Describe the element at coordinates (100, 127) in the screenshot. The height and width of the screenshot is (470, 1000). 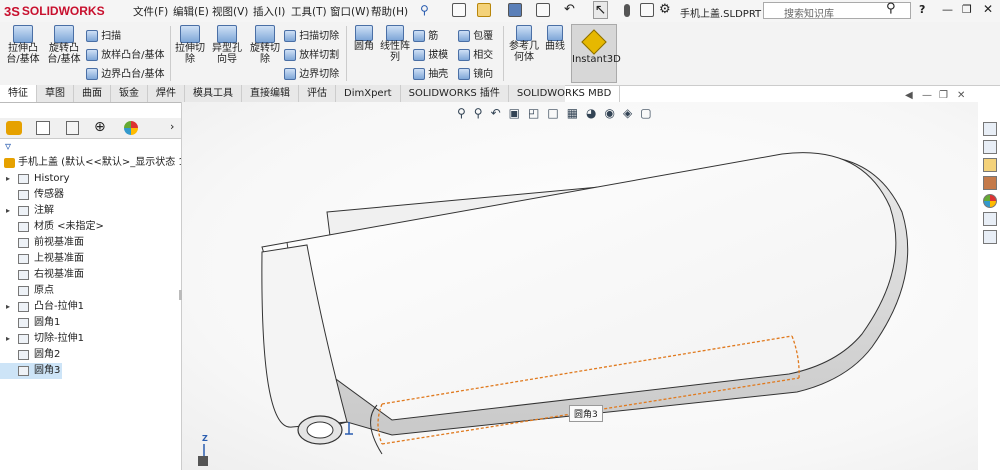
I see `dimxpert-manager-tab-icon: ⊕` at that location.